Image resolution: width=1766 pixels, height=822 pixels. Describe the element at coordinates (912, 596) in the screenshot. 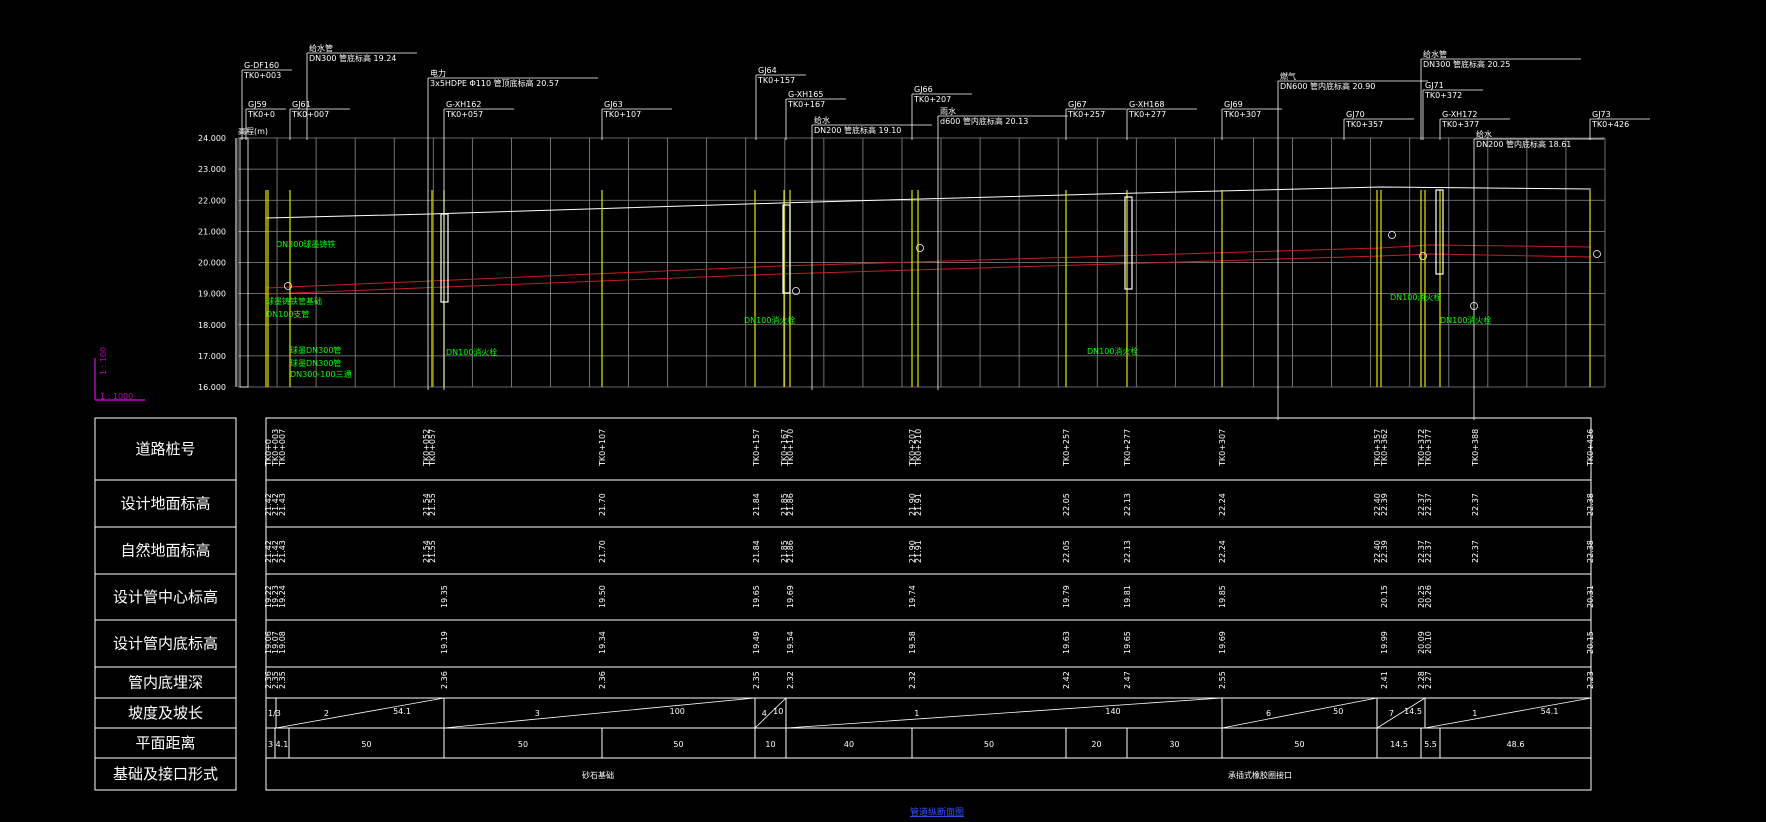

I see `pipe-center-value: 19.74` at that location.